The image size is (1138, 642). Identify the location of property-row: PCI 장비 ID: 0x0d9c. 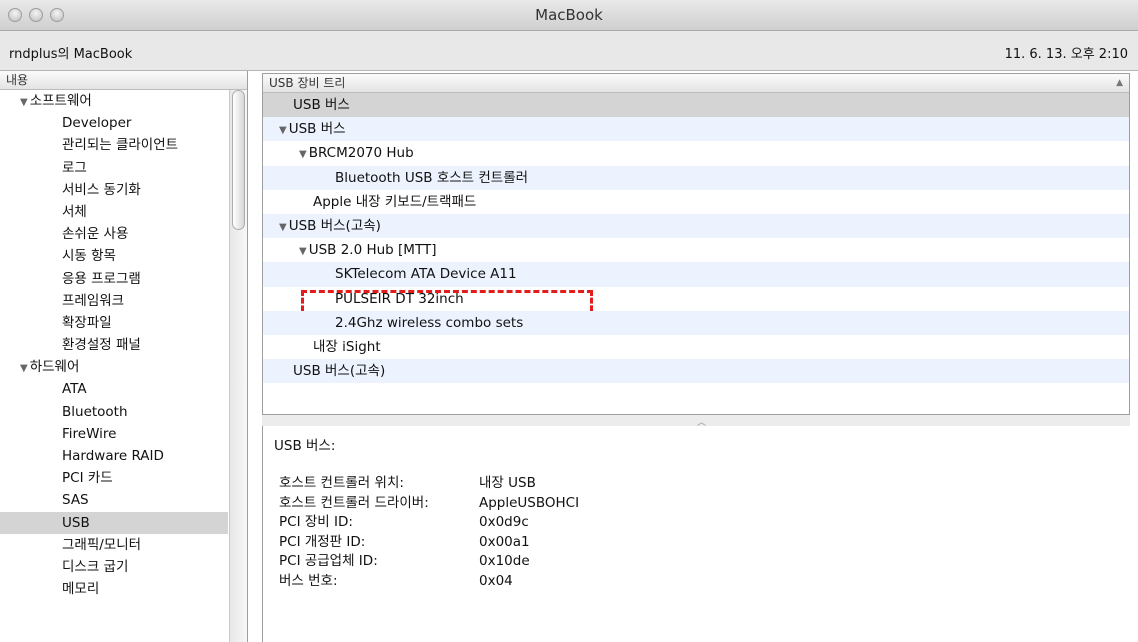
(429, 523).